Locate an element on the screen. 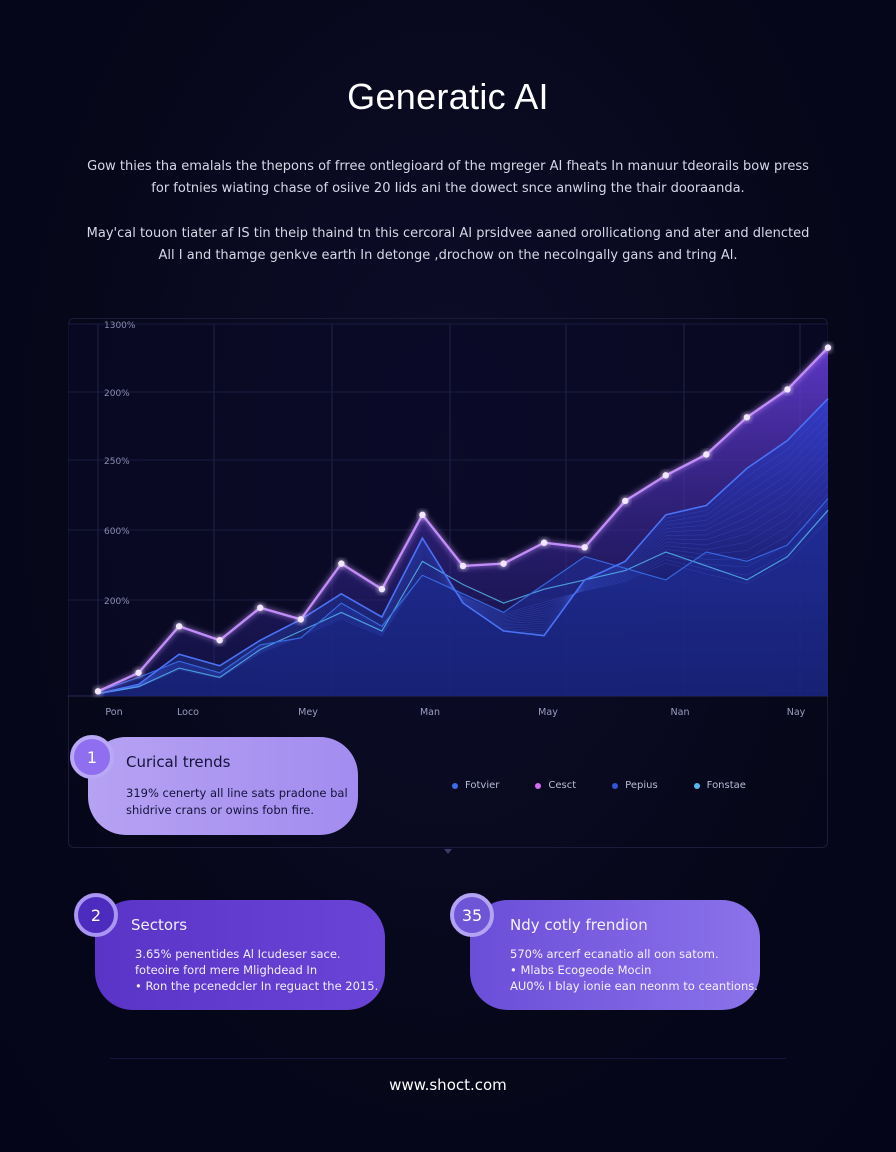 This screenshot has width=896, height=1152. legend-swatch-pepius is located at coordinates (615, 785).